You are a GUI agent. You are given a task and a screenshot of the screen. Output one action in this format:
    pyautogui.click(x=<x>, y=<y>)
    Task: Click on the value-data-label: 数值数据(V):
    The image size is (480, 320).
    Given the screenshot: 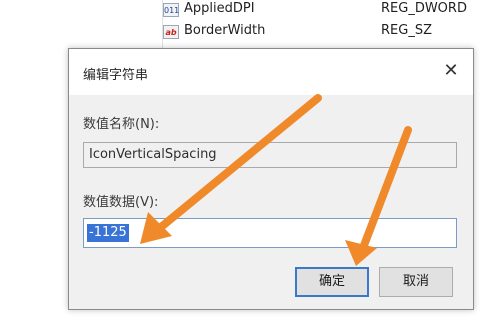 What is the action you would take?
    pyautogui.click(x=121, y=202)
    